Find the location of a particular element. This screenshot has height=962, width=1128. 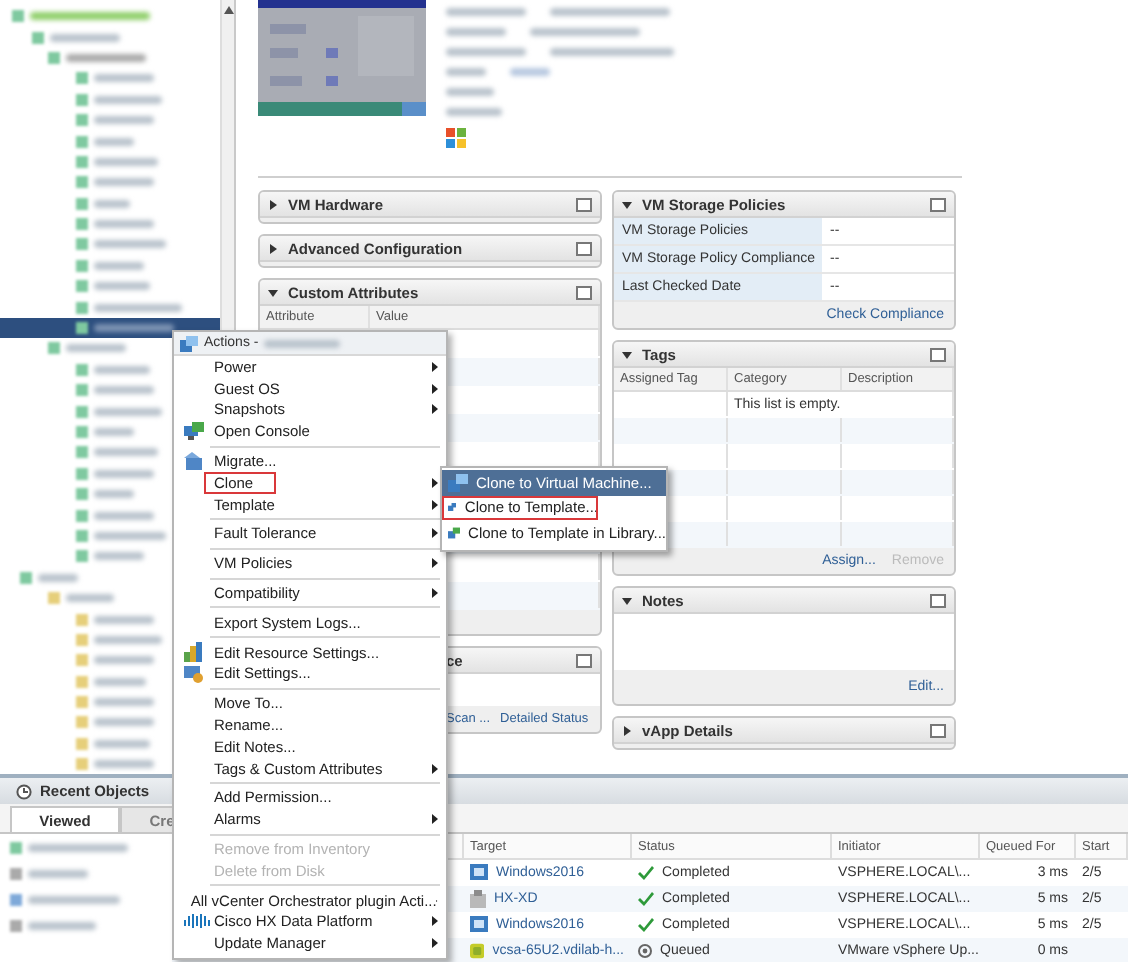

monitor-icon is located at coordinates (194, 431).